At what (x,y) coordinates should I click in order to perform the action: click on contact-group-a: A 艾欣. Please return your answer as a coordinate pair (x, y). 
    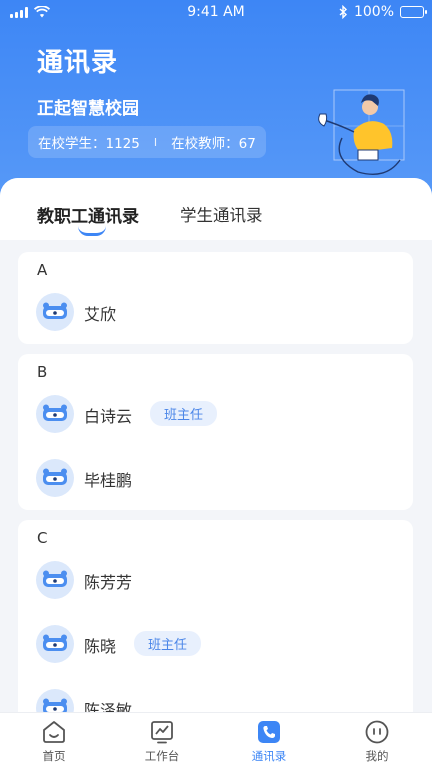
    Looking at the image, I should click on (215, 298).